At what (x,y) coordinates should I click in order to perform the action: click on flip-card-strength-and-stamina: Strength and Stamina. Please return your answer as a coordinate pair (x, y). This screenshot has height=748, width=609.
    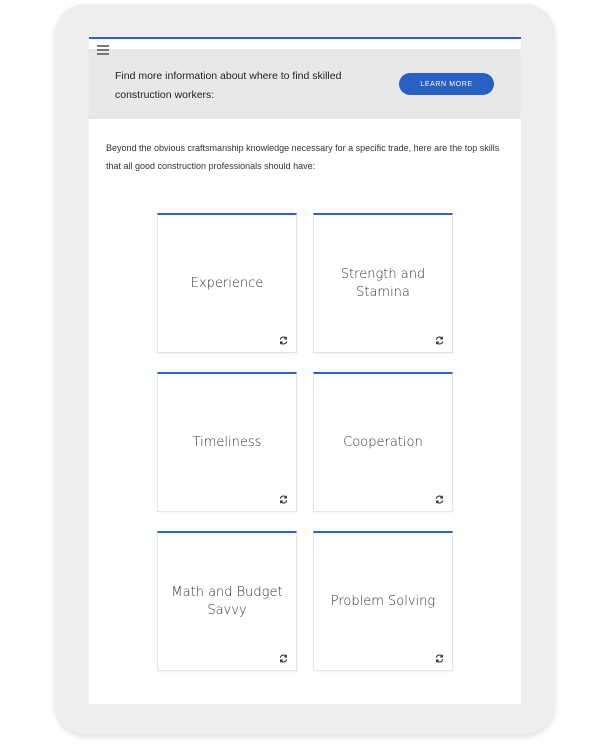
    Looking at the image, I should click on (383, 283).